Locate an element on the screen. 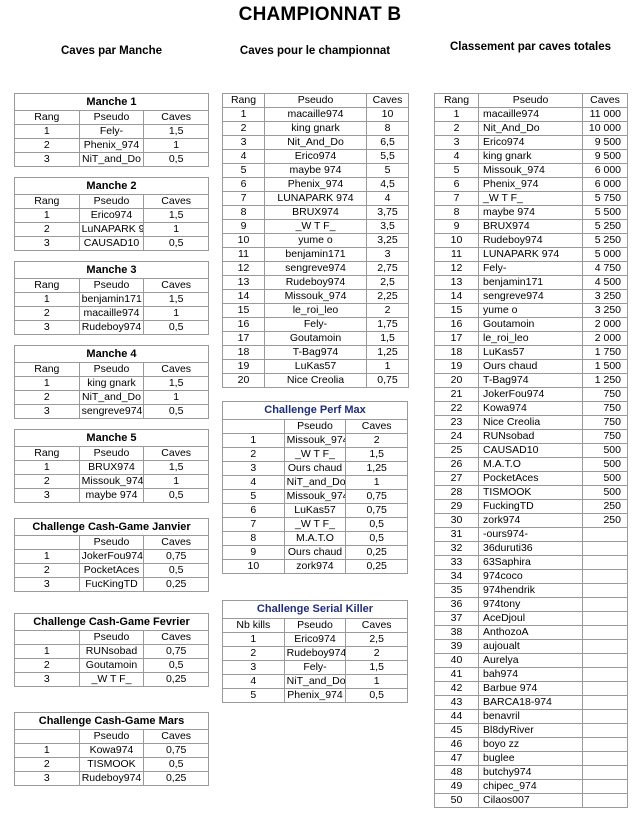 The width and height of the screenshot is (640, 821). table-title: Challenge Cash-Game Mars is located at coordinates (111, 721).